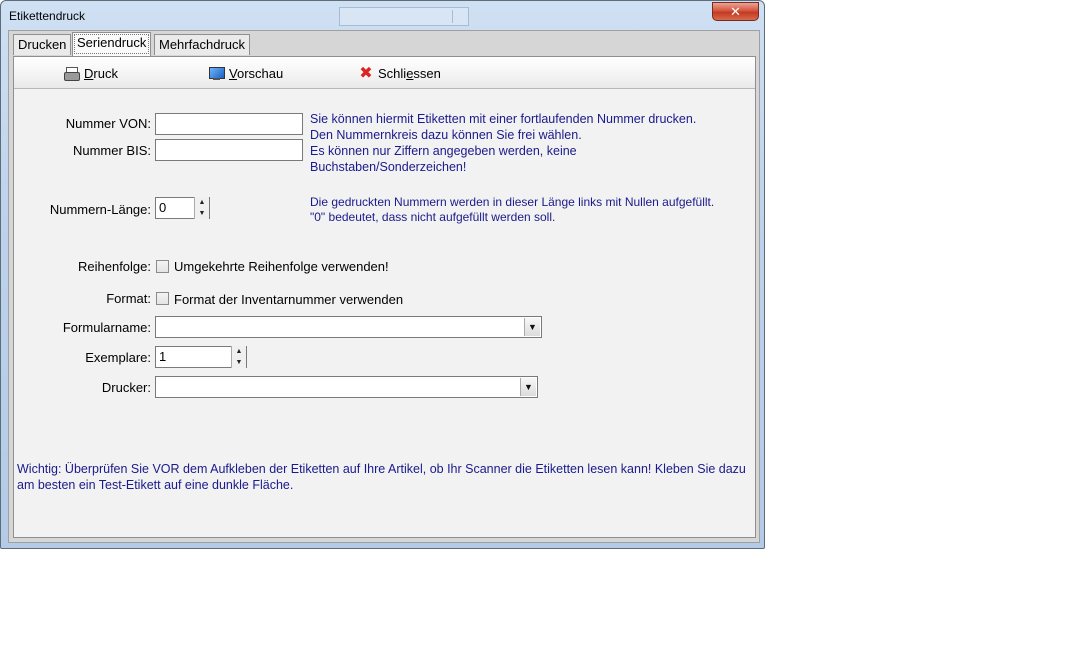 The image size is (1074, 667). What do you see at coordinates (735, 11) in the screenshot?
I see `window-close-button: ✕` at bounding box center [735, 11].